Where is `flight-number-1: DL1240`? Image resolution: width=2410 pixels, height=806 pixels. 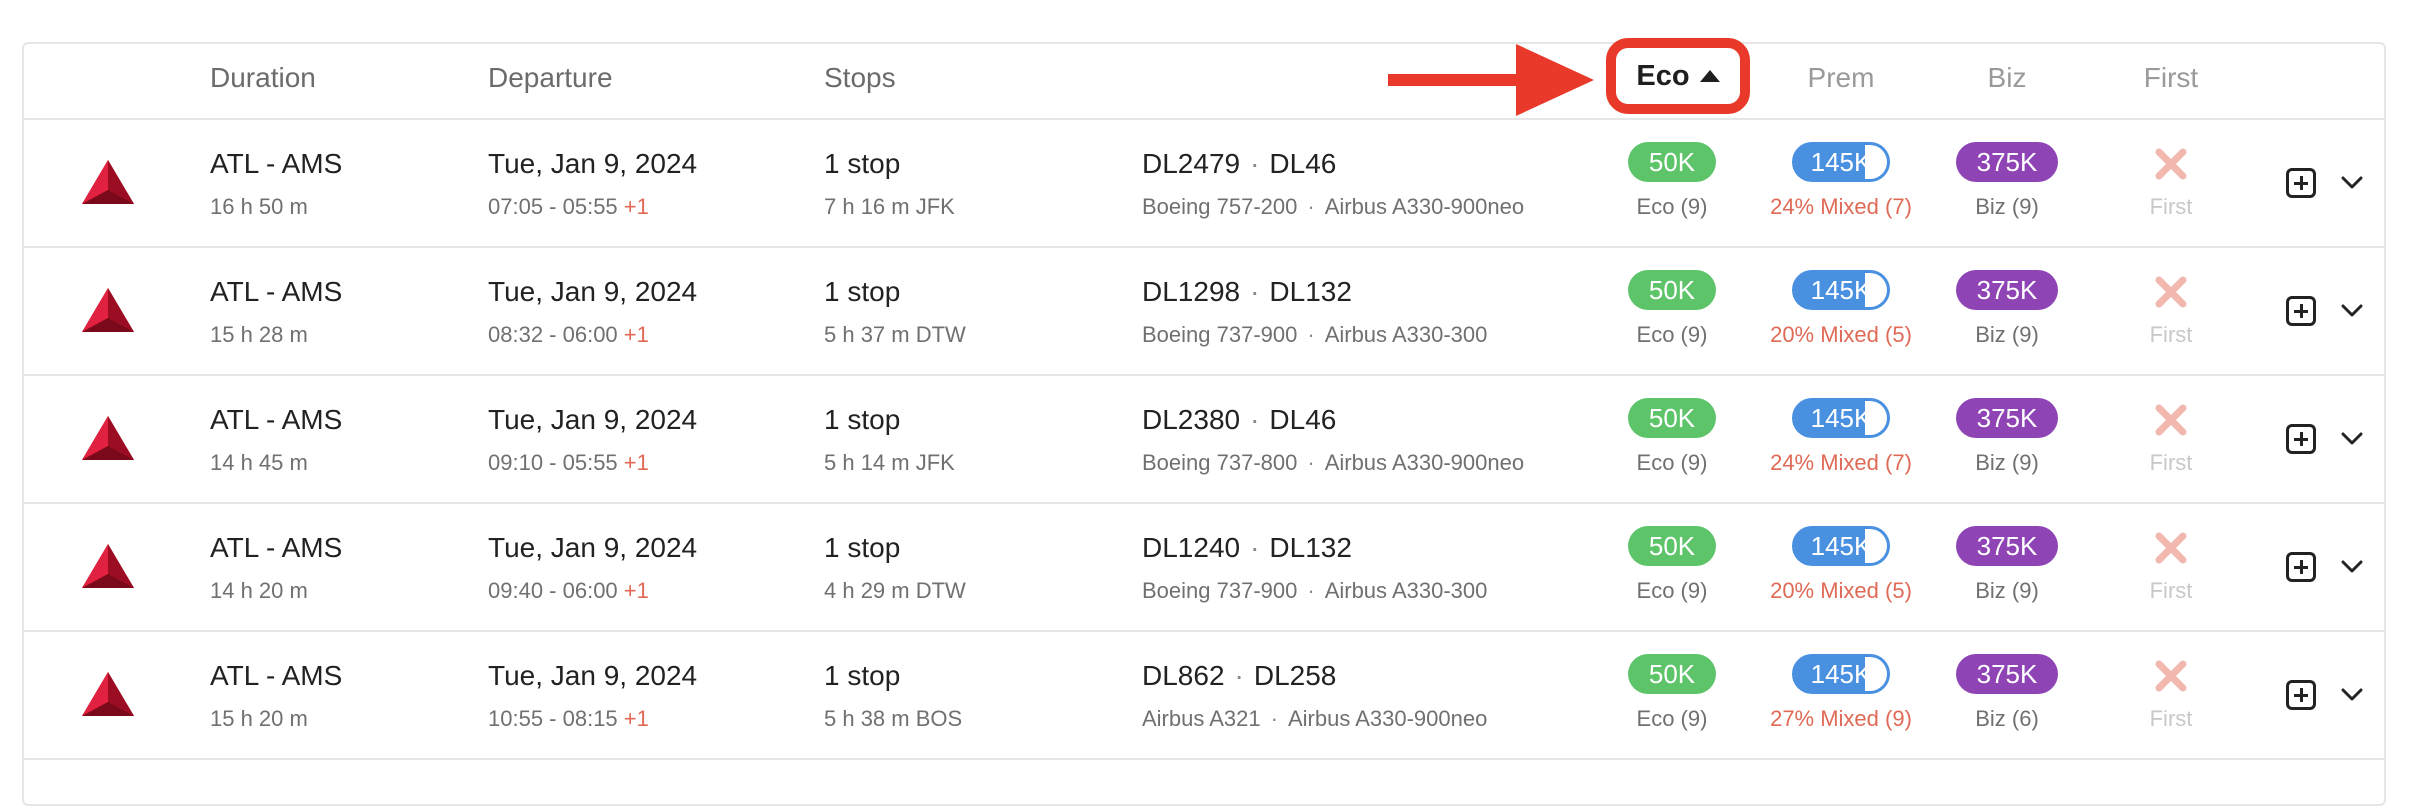 flight-number-1: DL1240 is located at coordinates (1191, 547).